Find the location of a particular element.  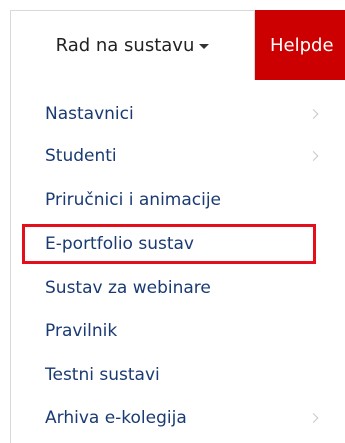

menu-item-nastavnici: Nastavnici is located at coordinates (190, 114).